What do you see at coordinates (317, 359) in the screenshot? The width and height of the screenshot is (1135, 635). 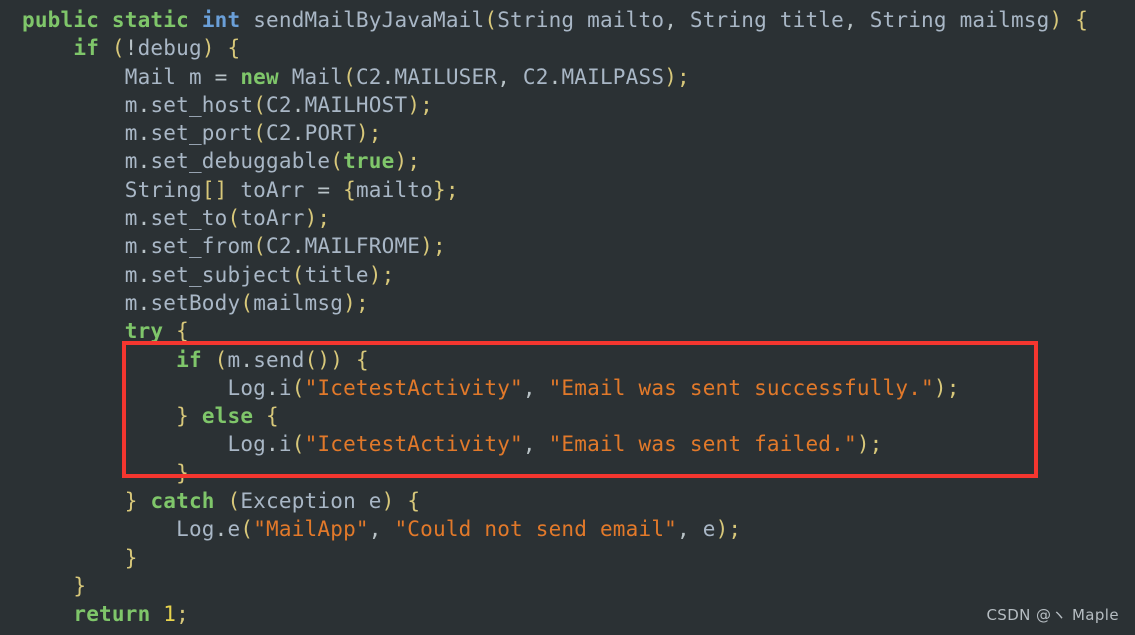 I see `code-token-punc: ()` at bounding box center [317, 359].